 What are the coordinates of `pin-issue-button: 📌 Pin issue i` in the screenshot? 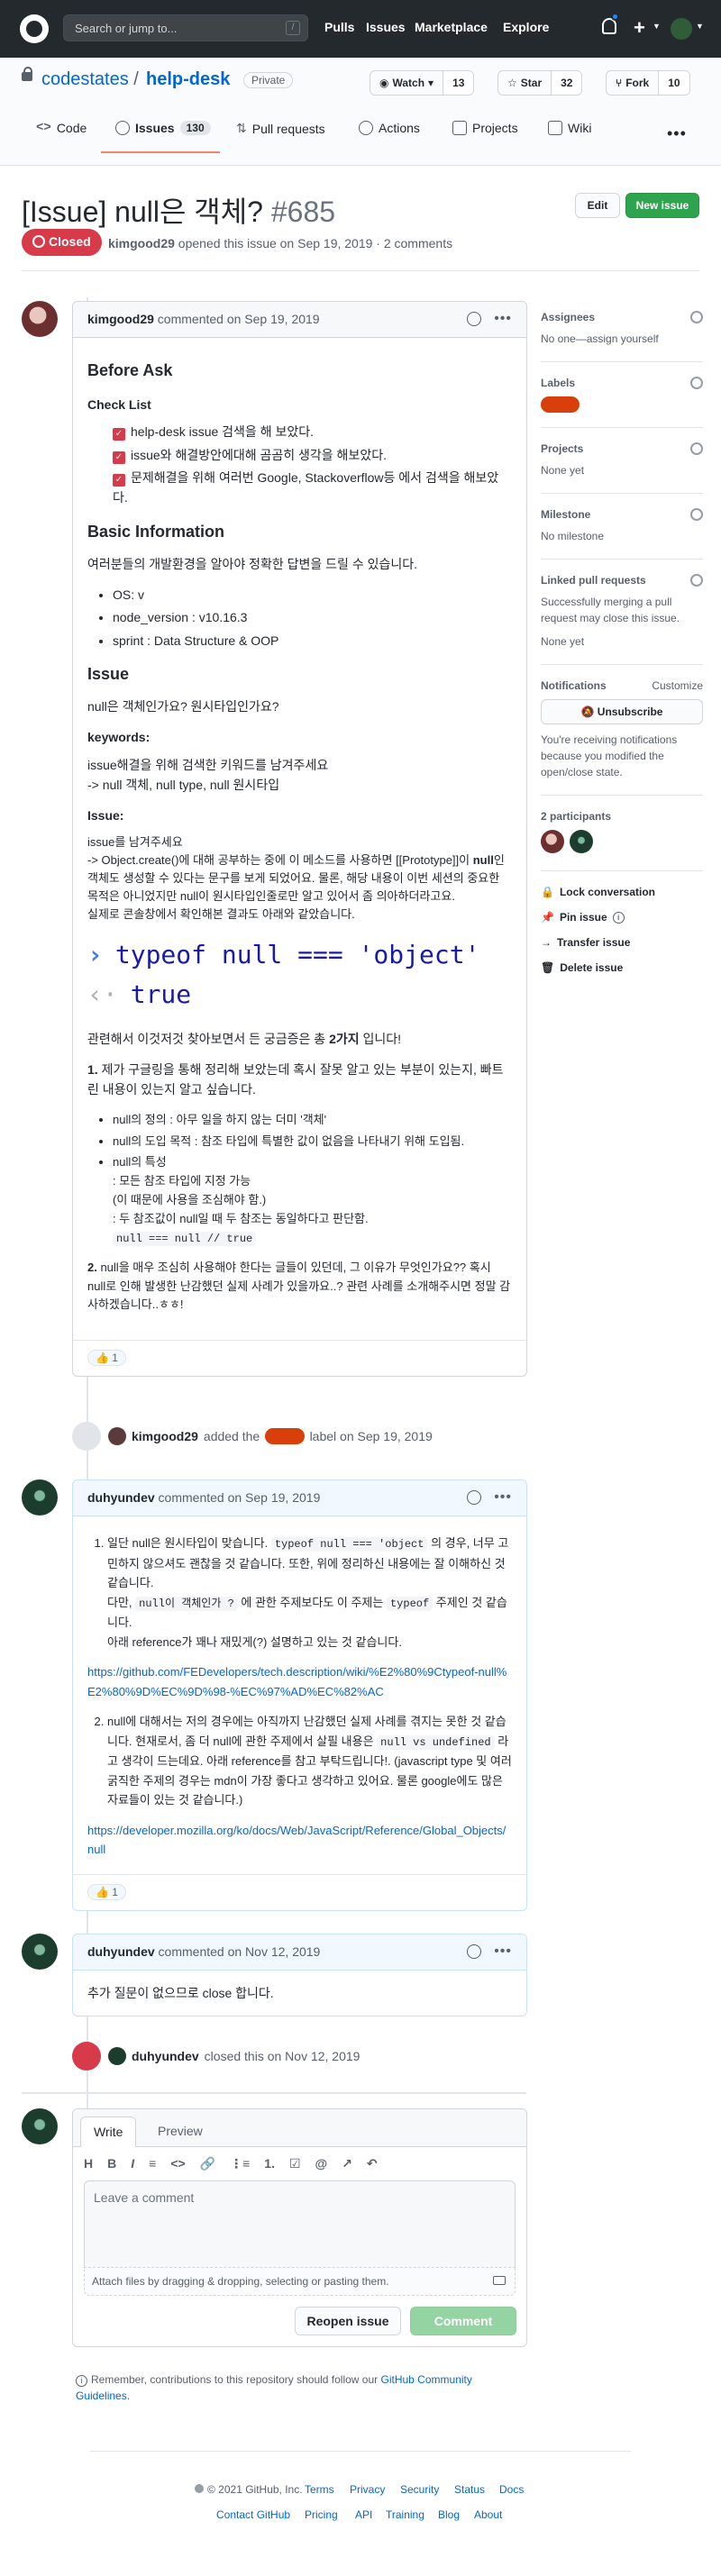 It's located at (622, 917).